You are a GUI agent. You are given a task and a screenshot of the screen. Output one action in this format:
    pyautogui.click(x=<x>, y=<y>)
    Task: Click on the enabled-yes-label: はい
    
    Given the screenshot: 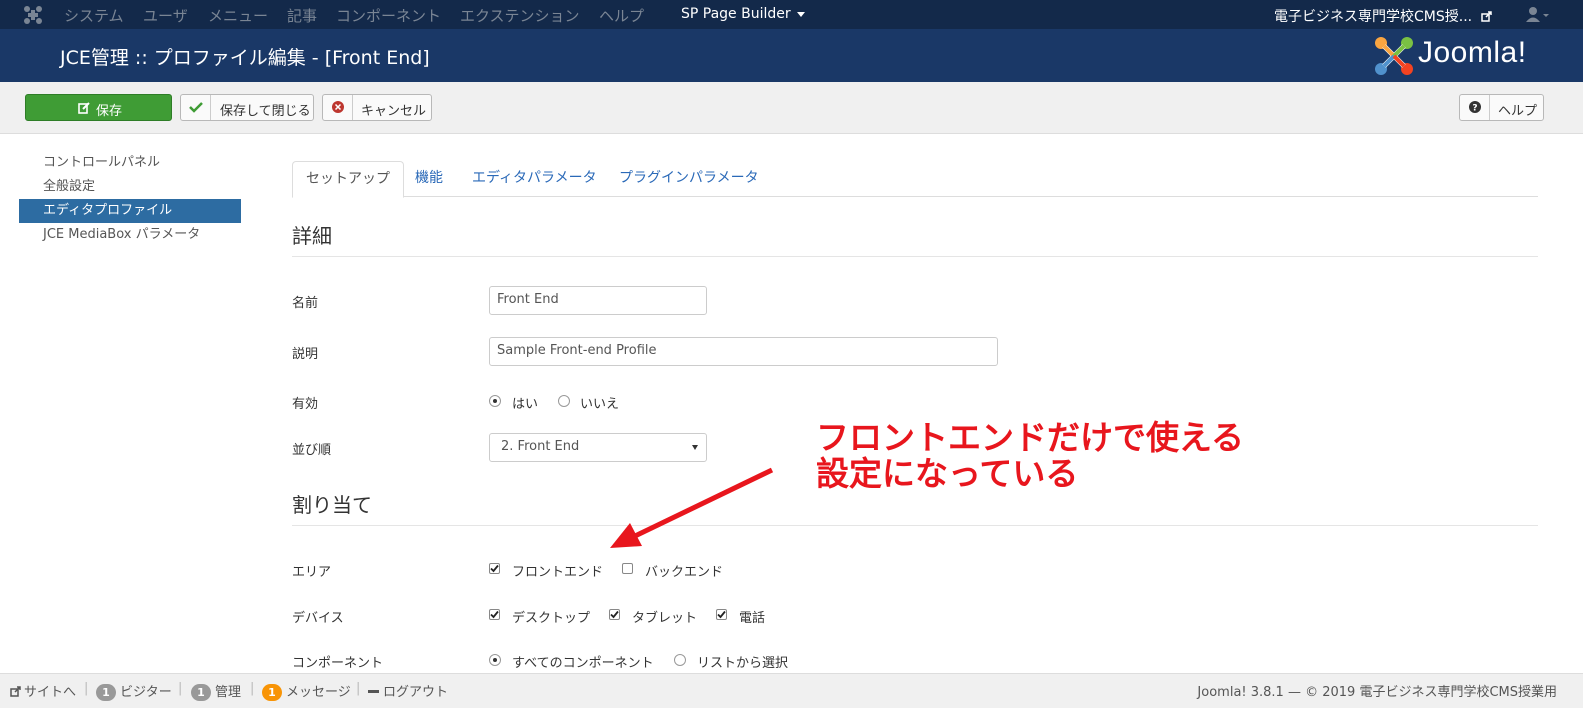 What is the action you would take?
    pyautogui.click(x=525, y=404)
    